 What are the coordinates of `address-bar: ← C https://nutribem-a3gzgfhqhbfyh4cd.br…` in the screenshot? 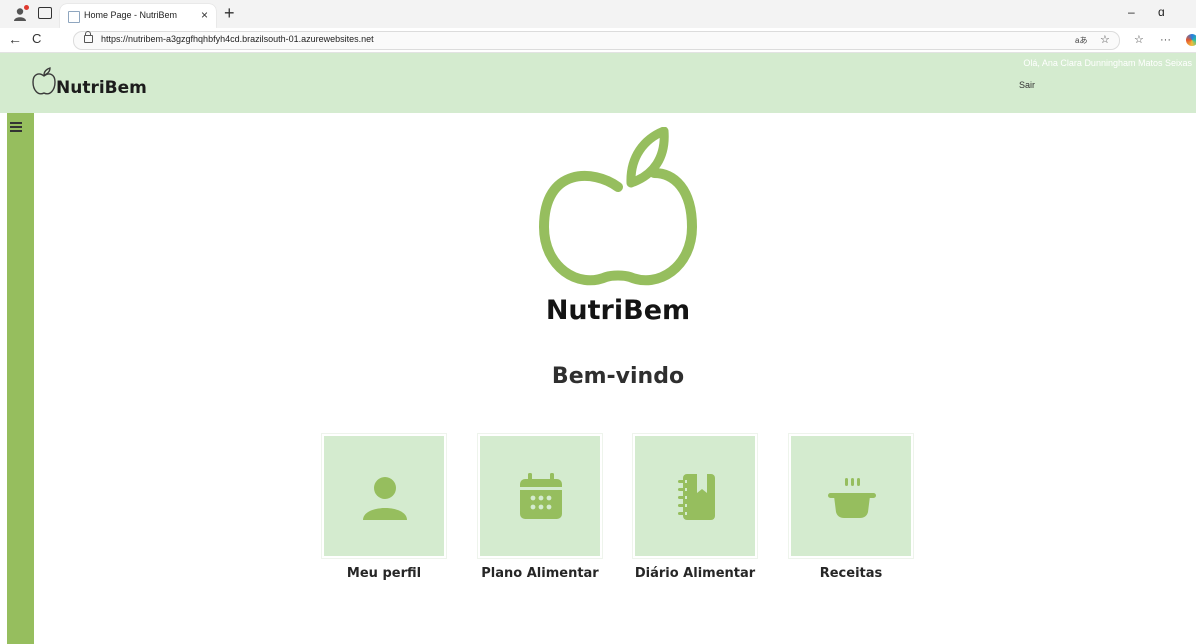 It's located at (598, 40).